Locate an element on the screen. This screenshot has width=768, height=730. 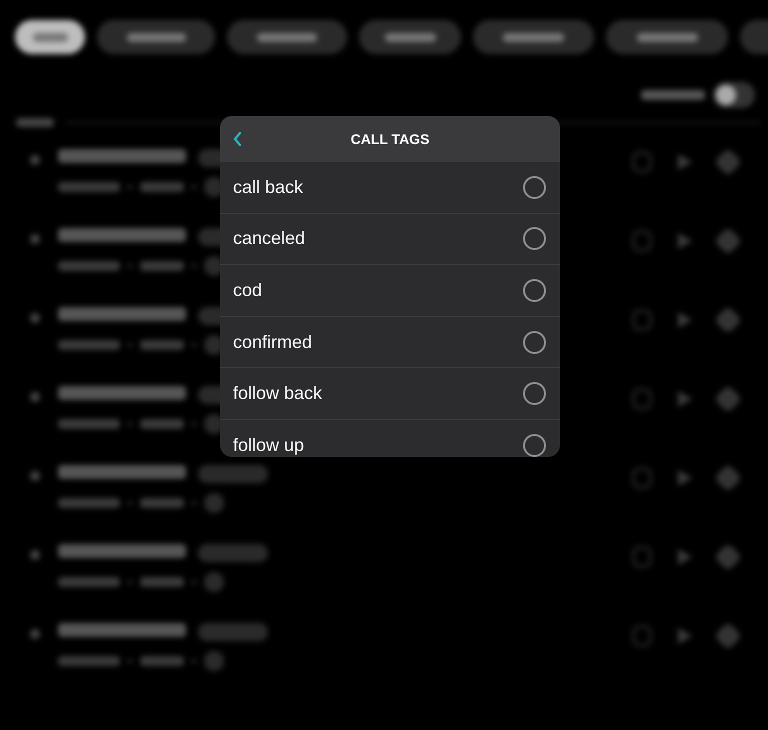
tag-label: cod is located at coordinates (247, 290).